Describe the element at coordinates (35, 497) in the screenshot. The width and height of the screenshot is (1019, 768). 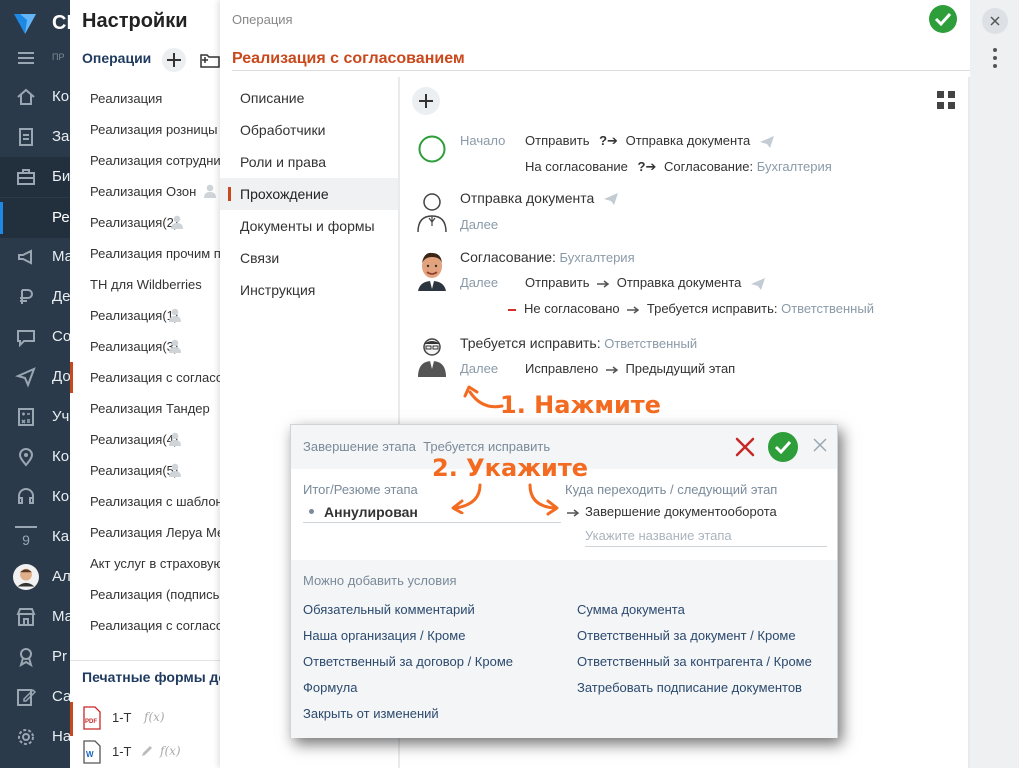
I see `nav-item-10: Ко` at that location.